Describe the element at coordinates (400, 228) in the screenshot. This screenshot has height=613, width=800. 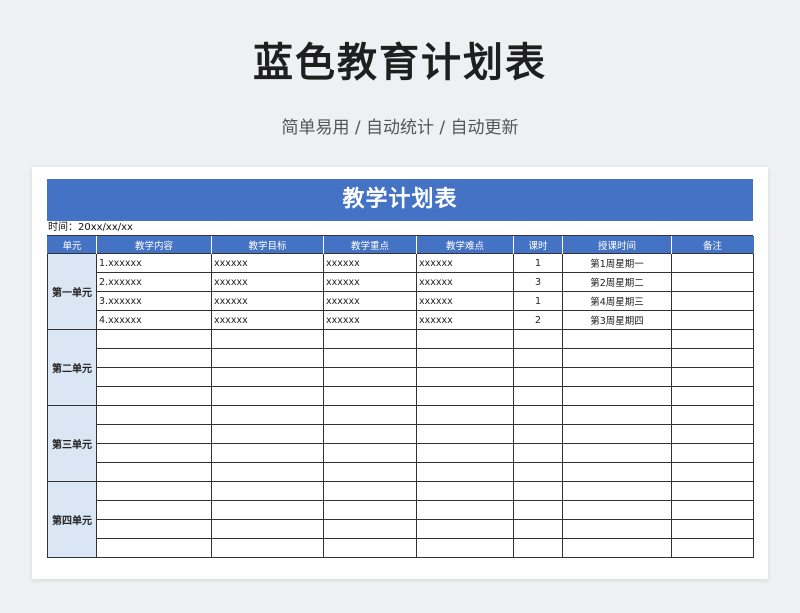
I see `date-line: 时间：20xx/xx/xx` at that location.